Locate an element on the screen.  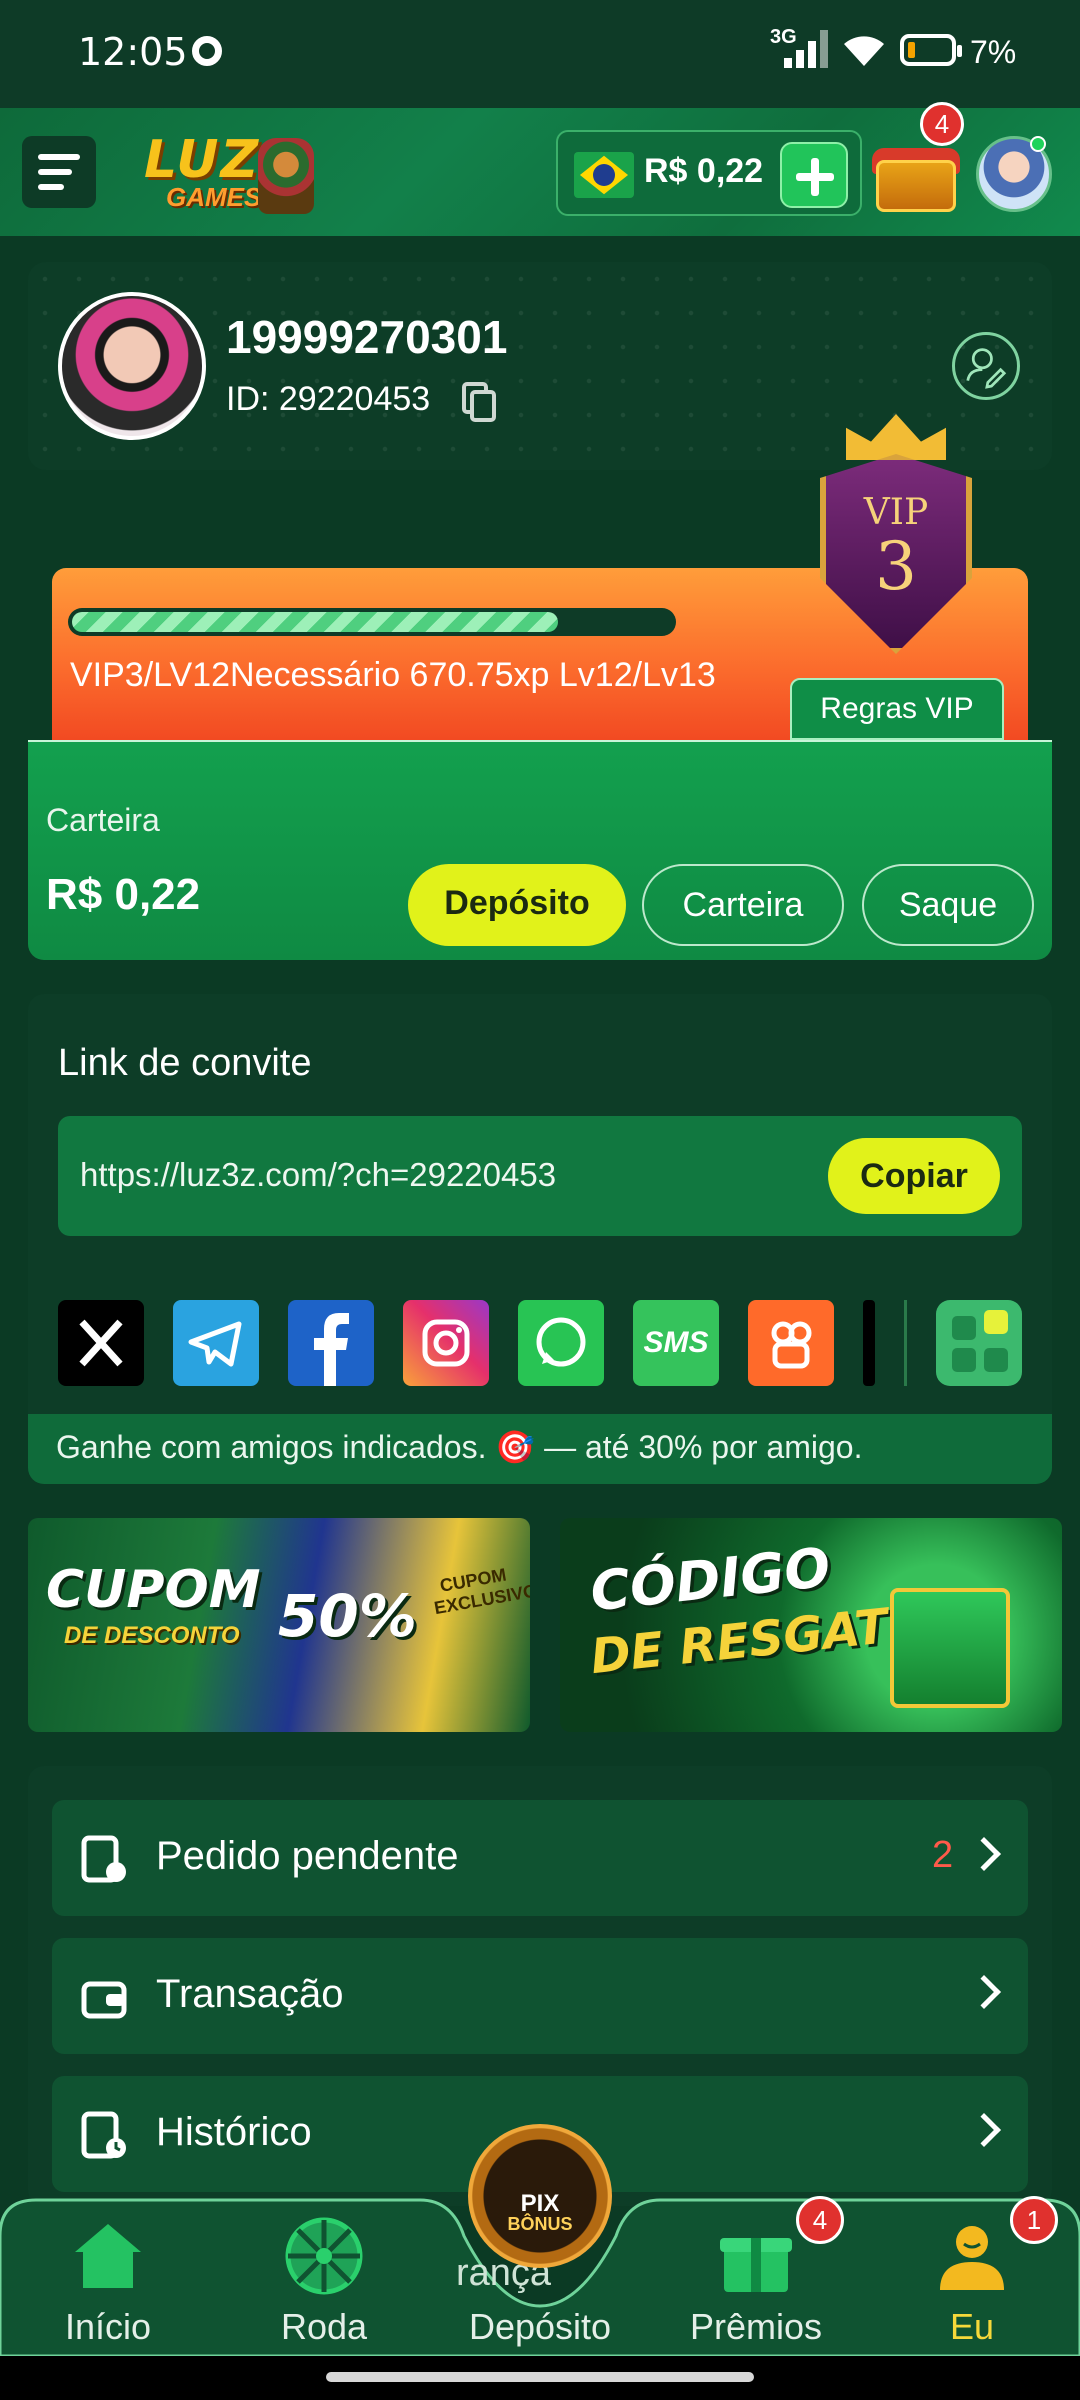
status-time: 12:05 is located at coordinates (133, 52).